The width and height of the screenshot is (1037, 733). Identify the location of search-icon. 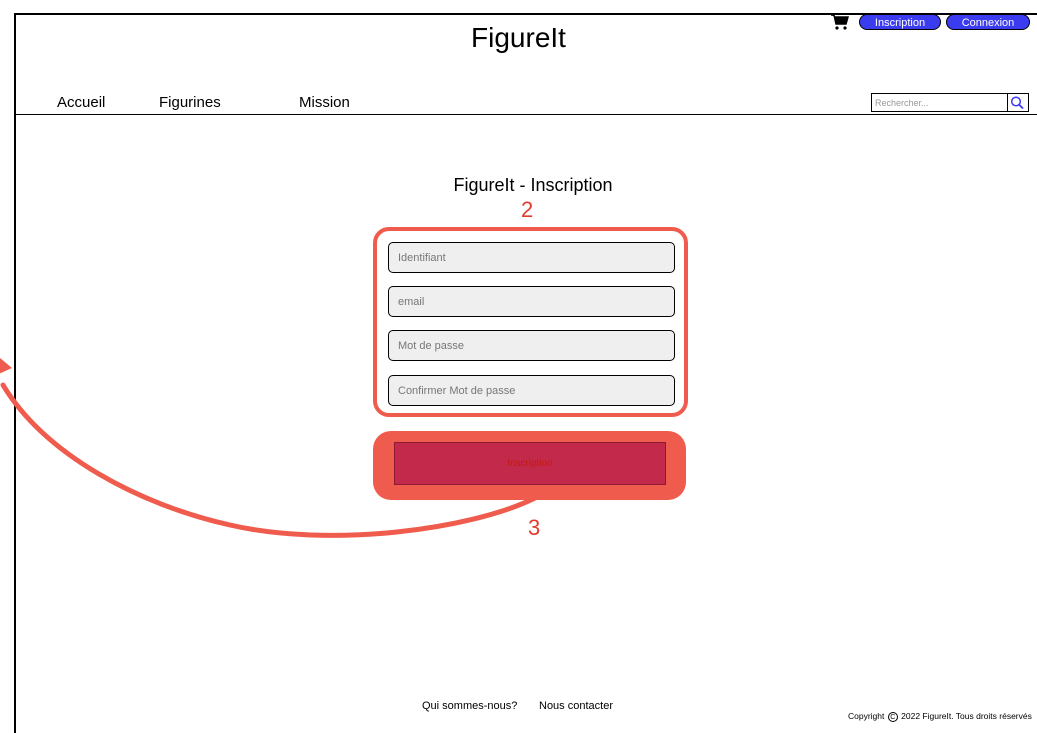
(1017, 103).